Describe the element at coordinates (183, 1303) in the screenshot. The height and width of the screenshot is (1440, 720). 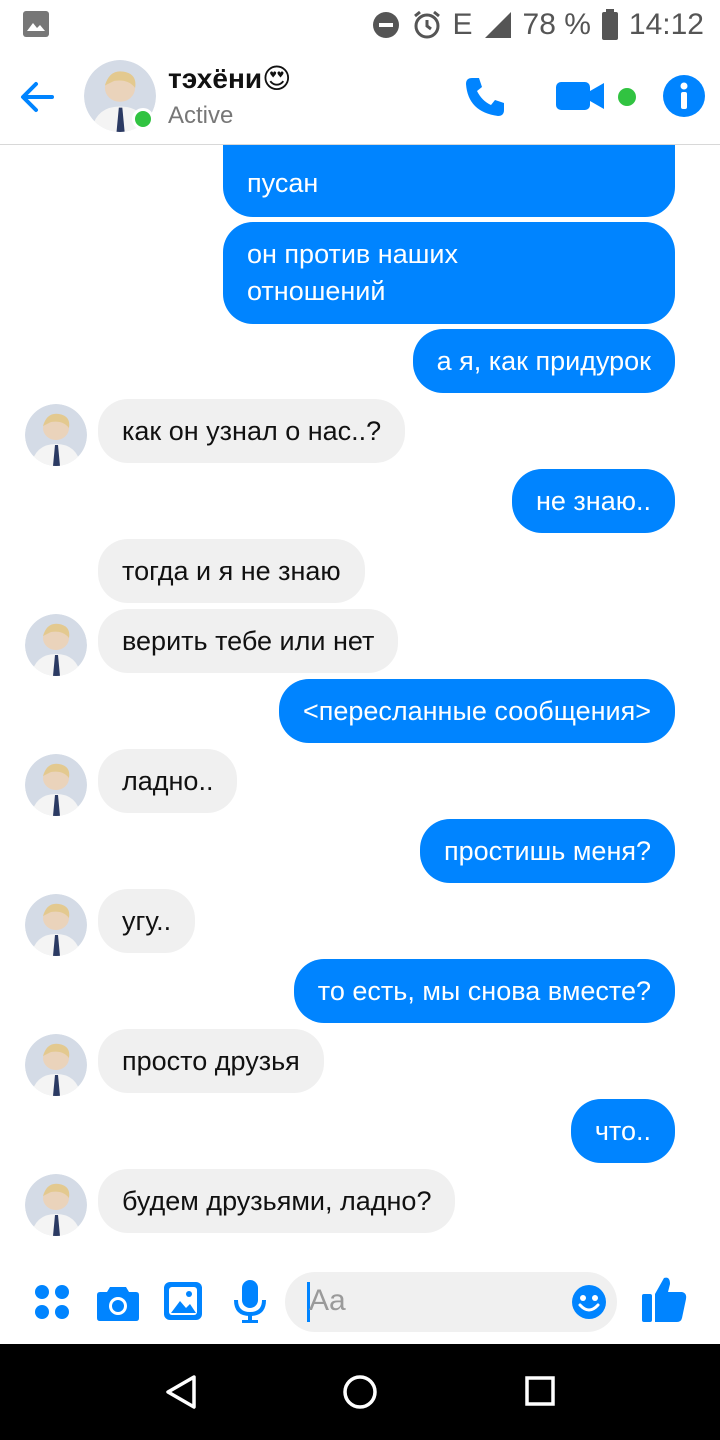
I see `gallery-icon` at that location.